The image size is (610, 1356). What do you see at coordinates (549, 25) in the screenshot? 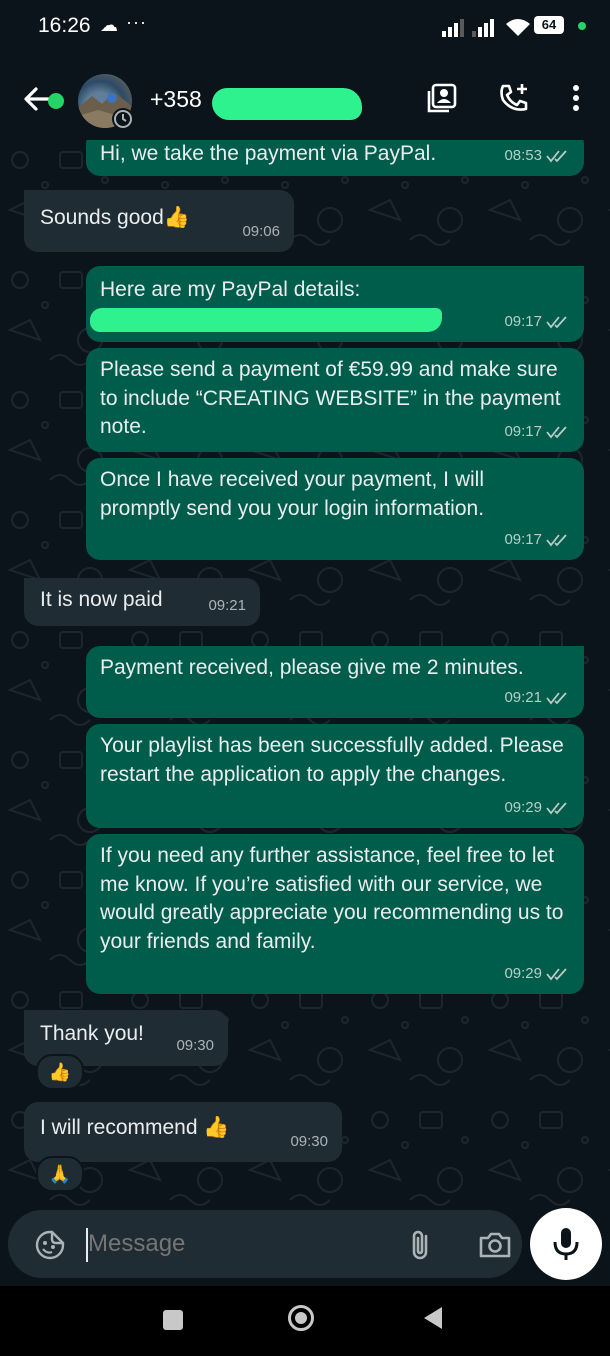
I see `battery-icon: 64` at bounding box center [549, 25].